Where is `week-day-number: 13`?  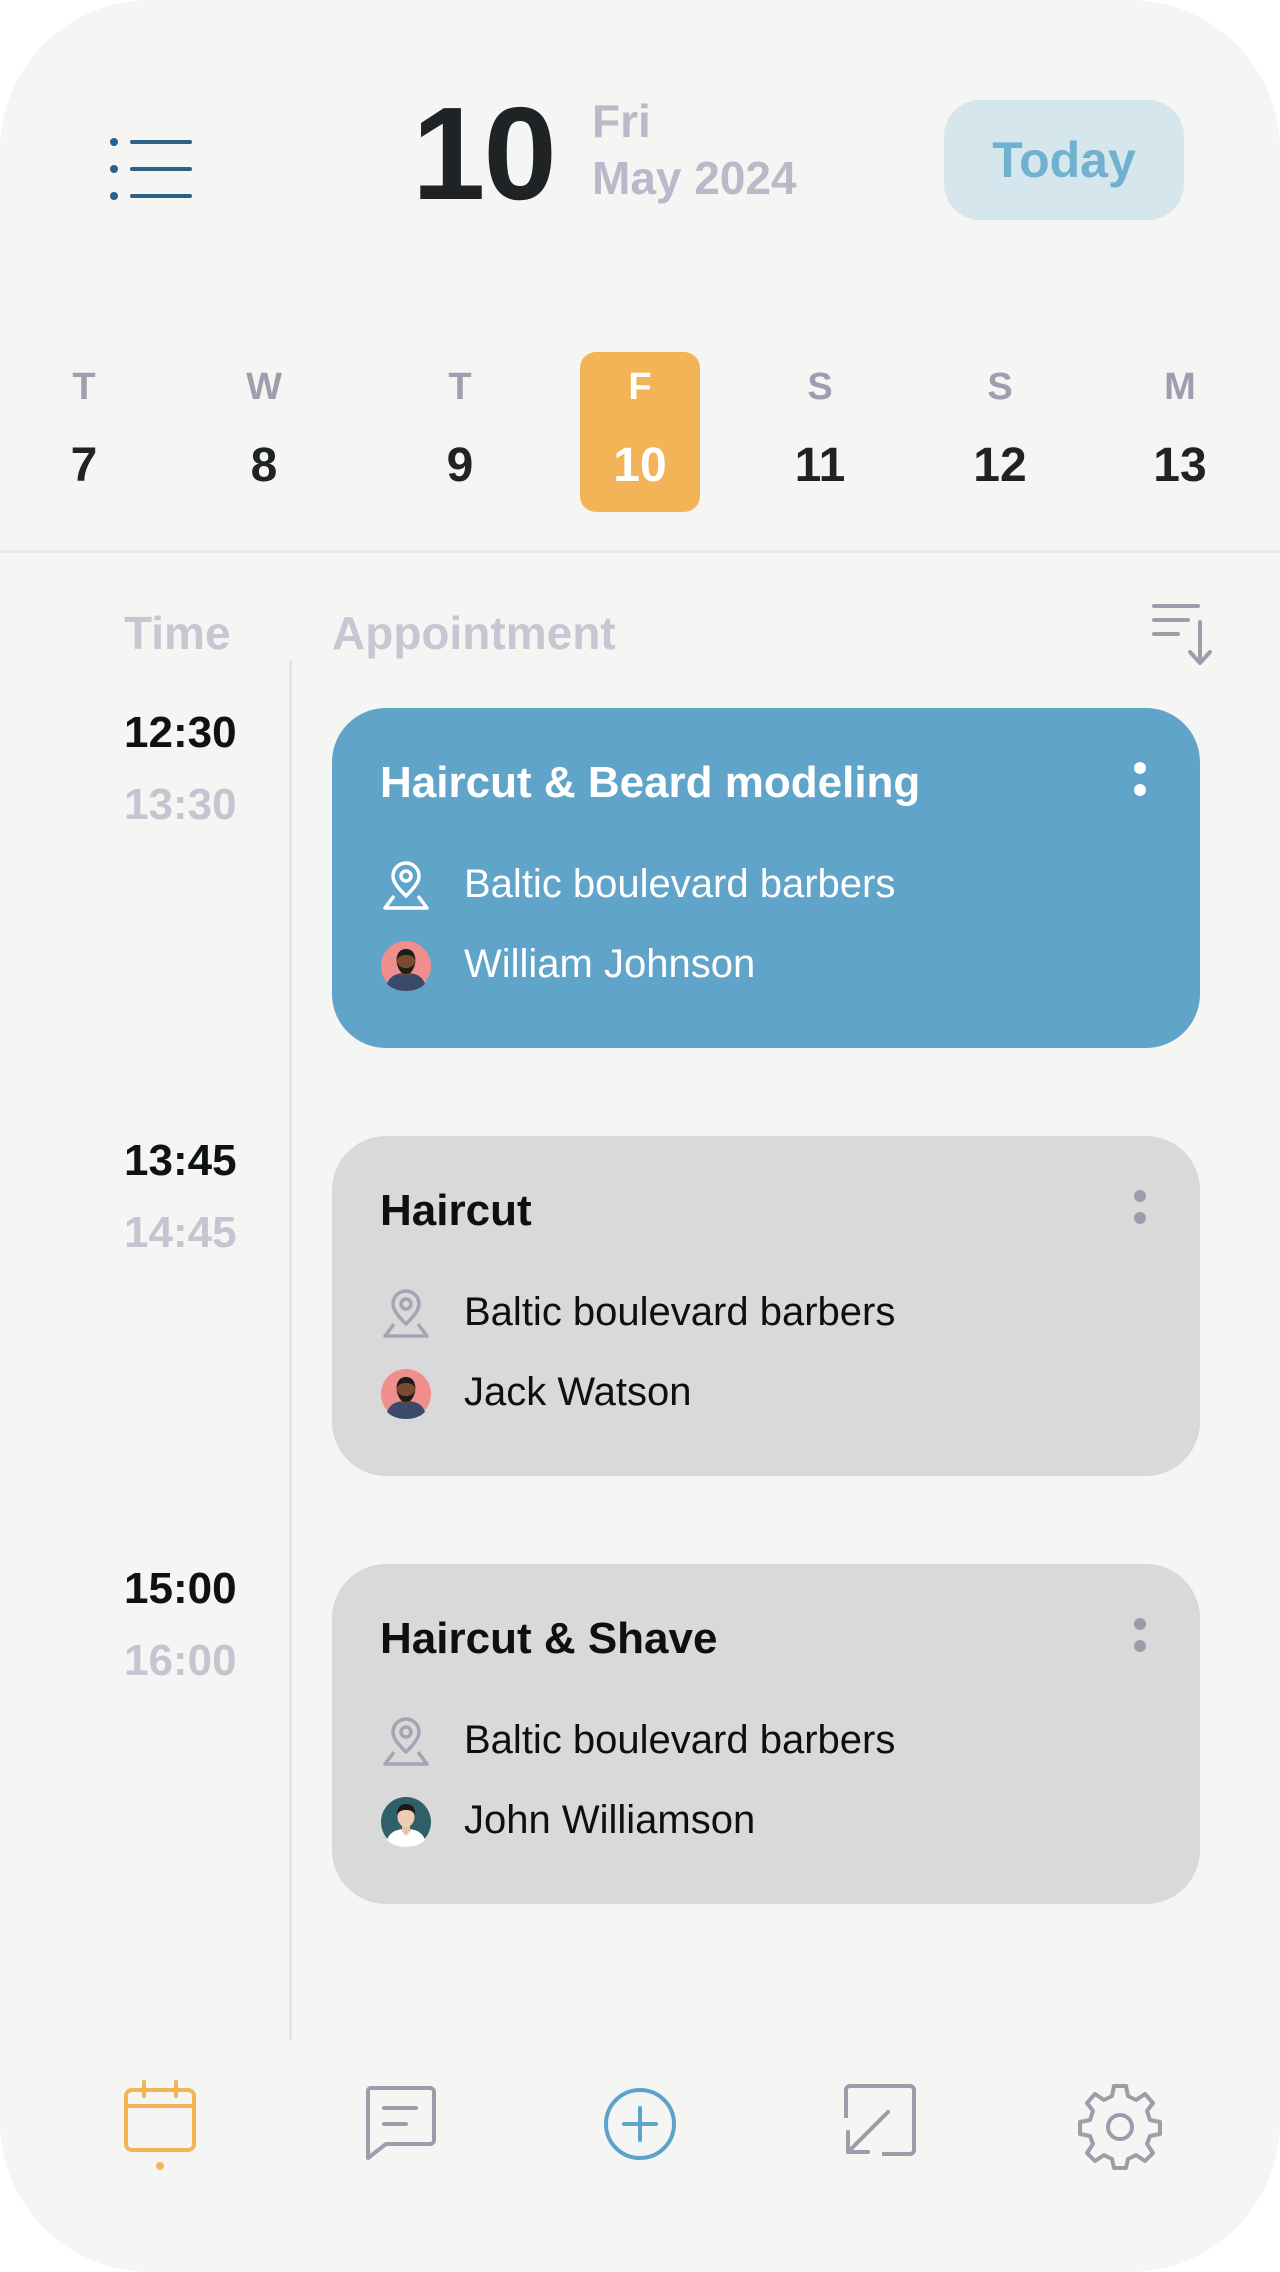 week-day-number: 13 is located at coordinates (1180, 465).